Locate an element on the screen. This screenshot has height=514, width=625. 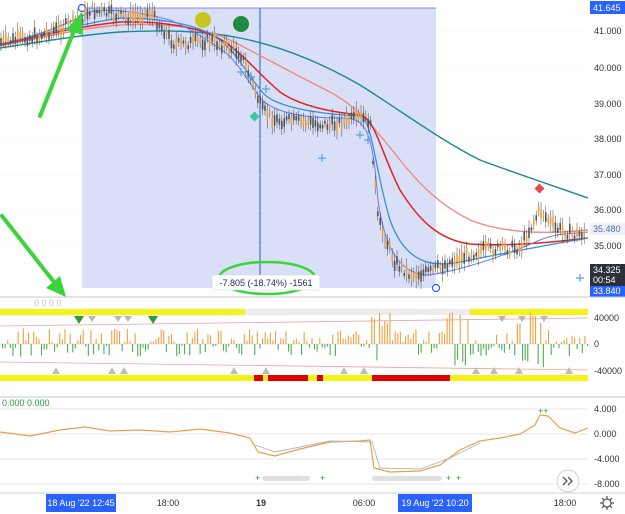
marker-yellow-dot is located at coordinates (203, 20).